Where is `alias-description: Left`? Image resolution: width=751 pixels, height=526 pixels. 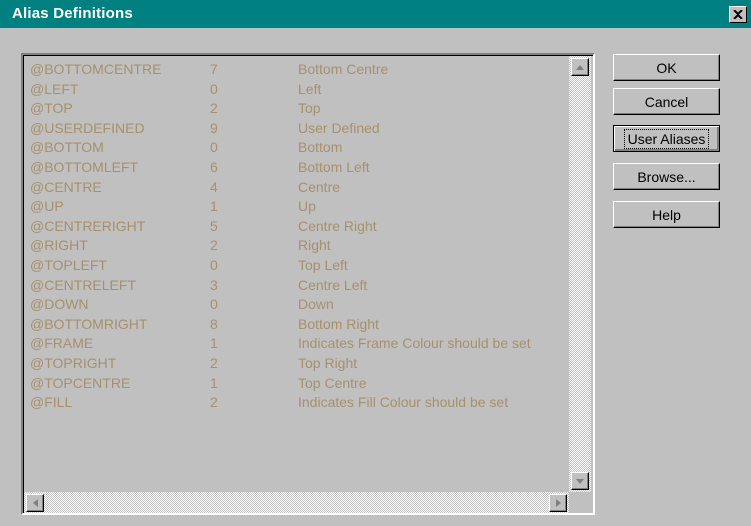
alias-description: Left is located at coordinates (310, 88).